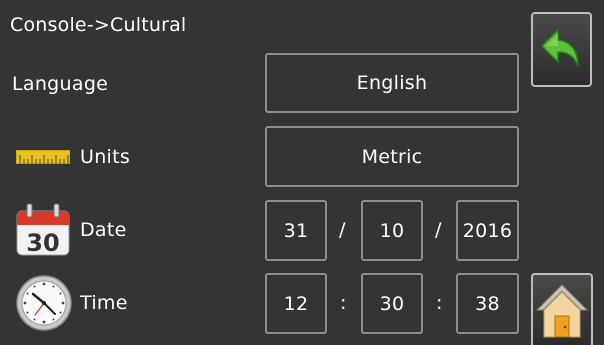 The image size is (604, 345). I want to click on time-label: Time, so click(104, 303).